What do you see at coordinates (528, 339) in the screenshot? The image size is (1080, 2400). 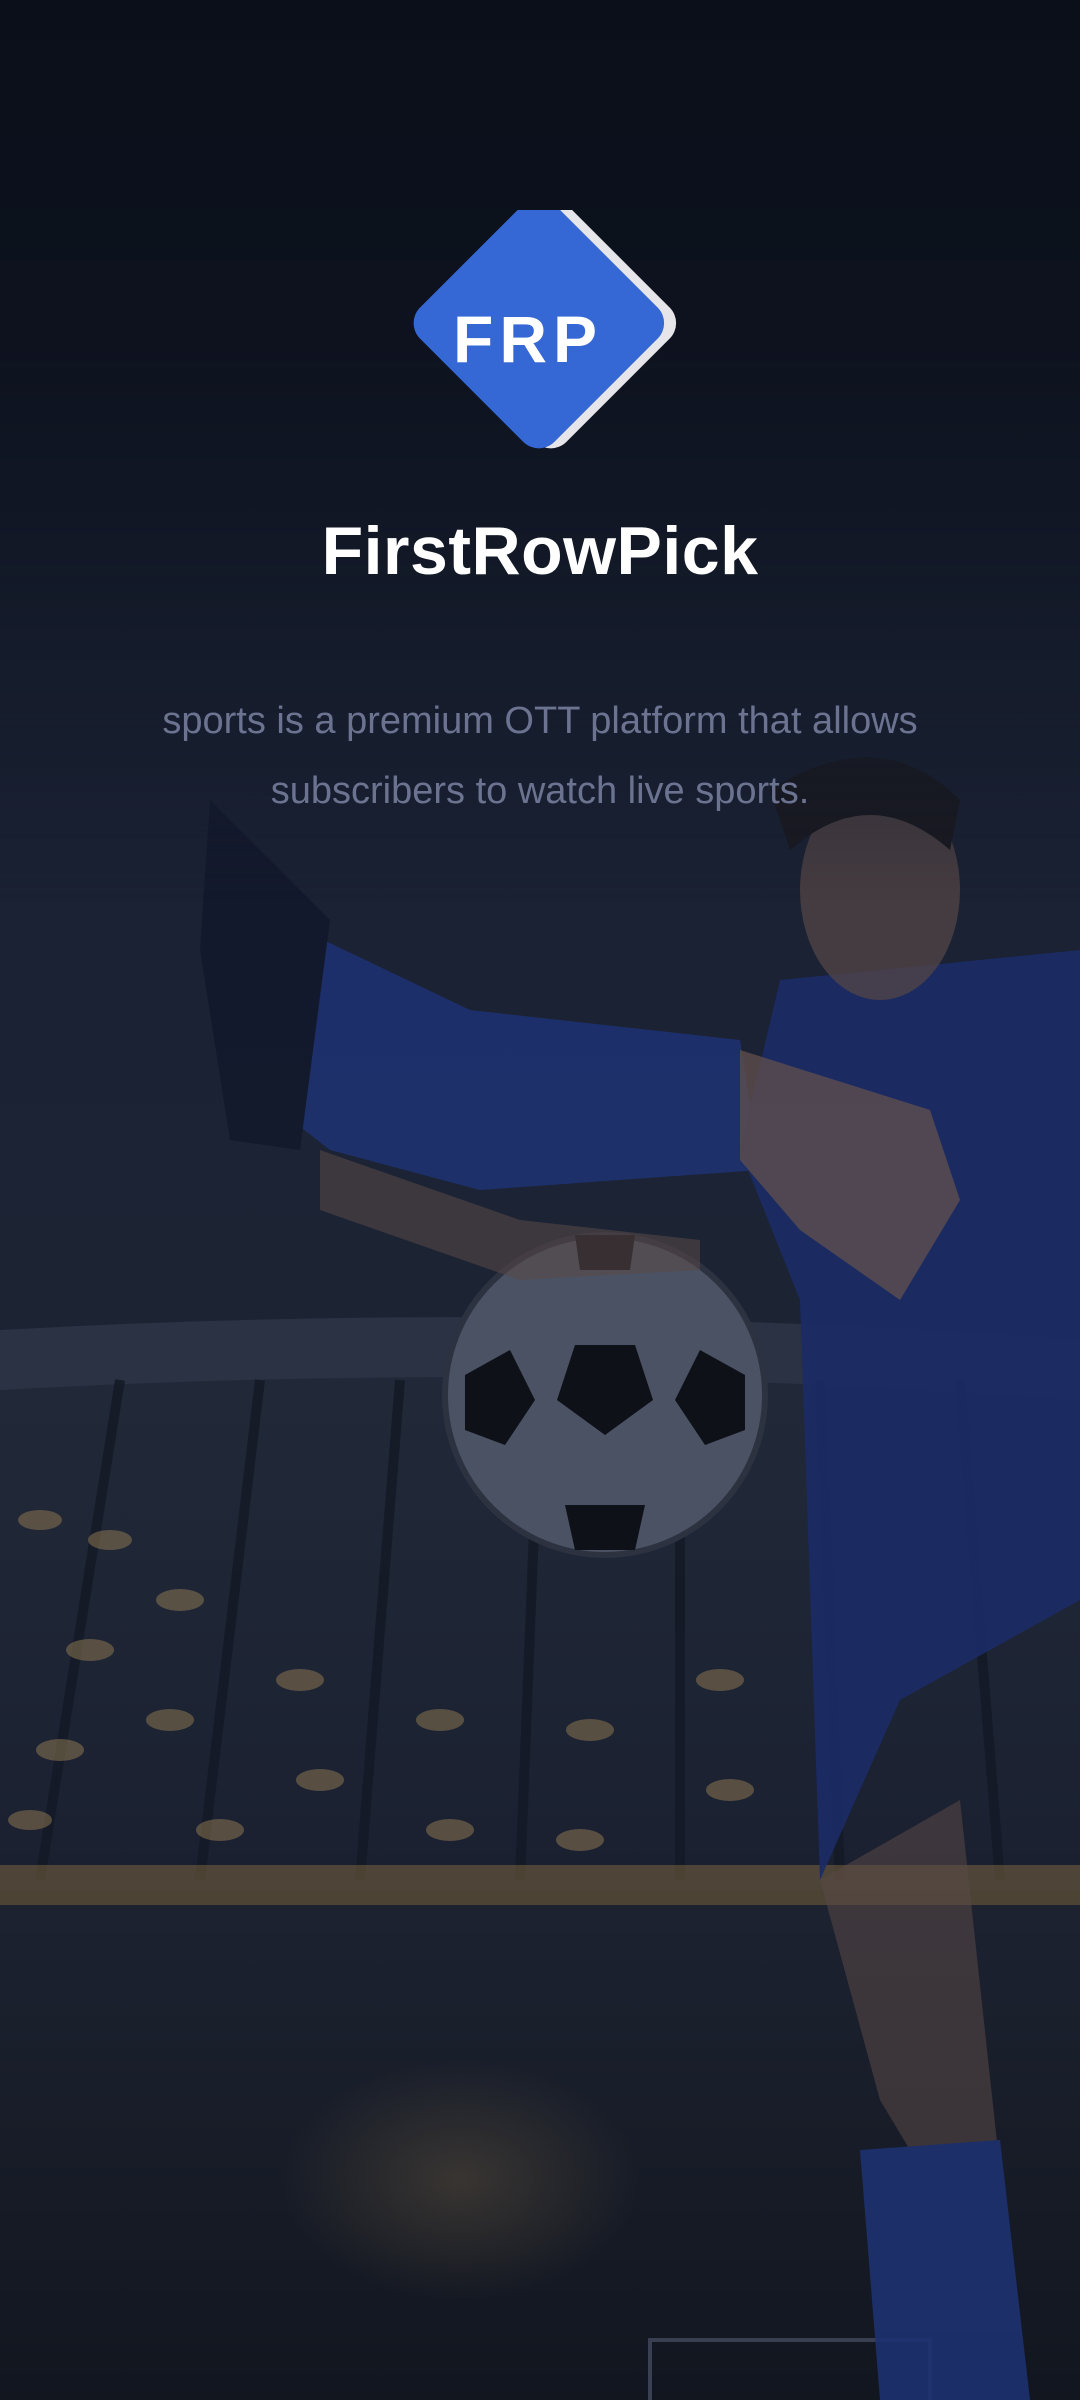 I see `logo-text: FRP` at bounding box center [528, 339].